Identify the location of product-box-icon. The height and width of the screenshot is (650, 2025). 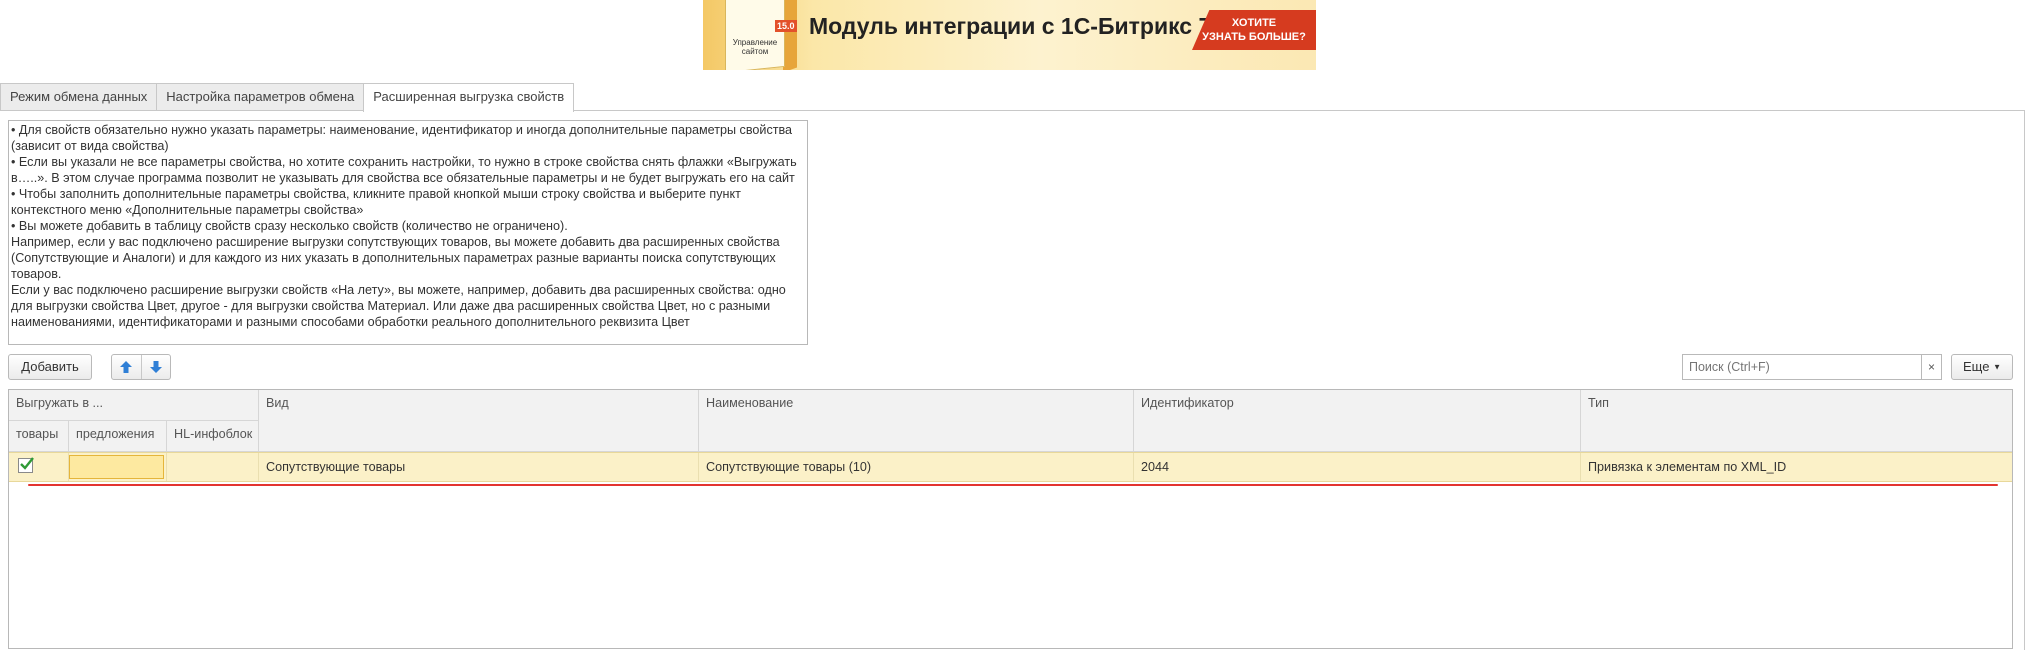
(755, 35).